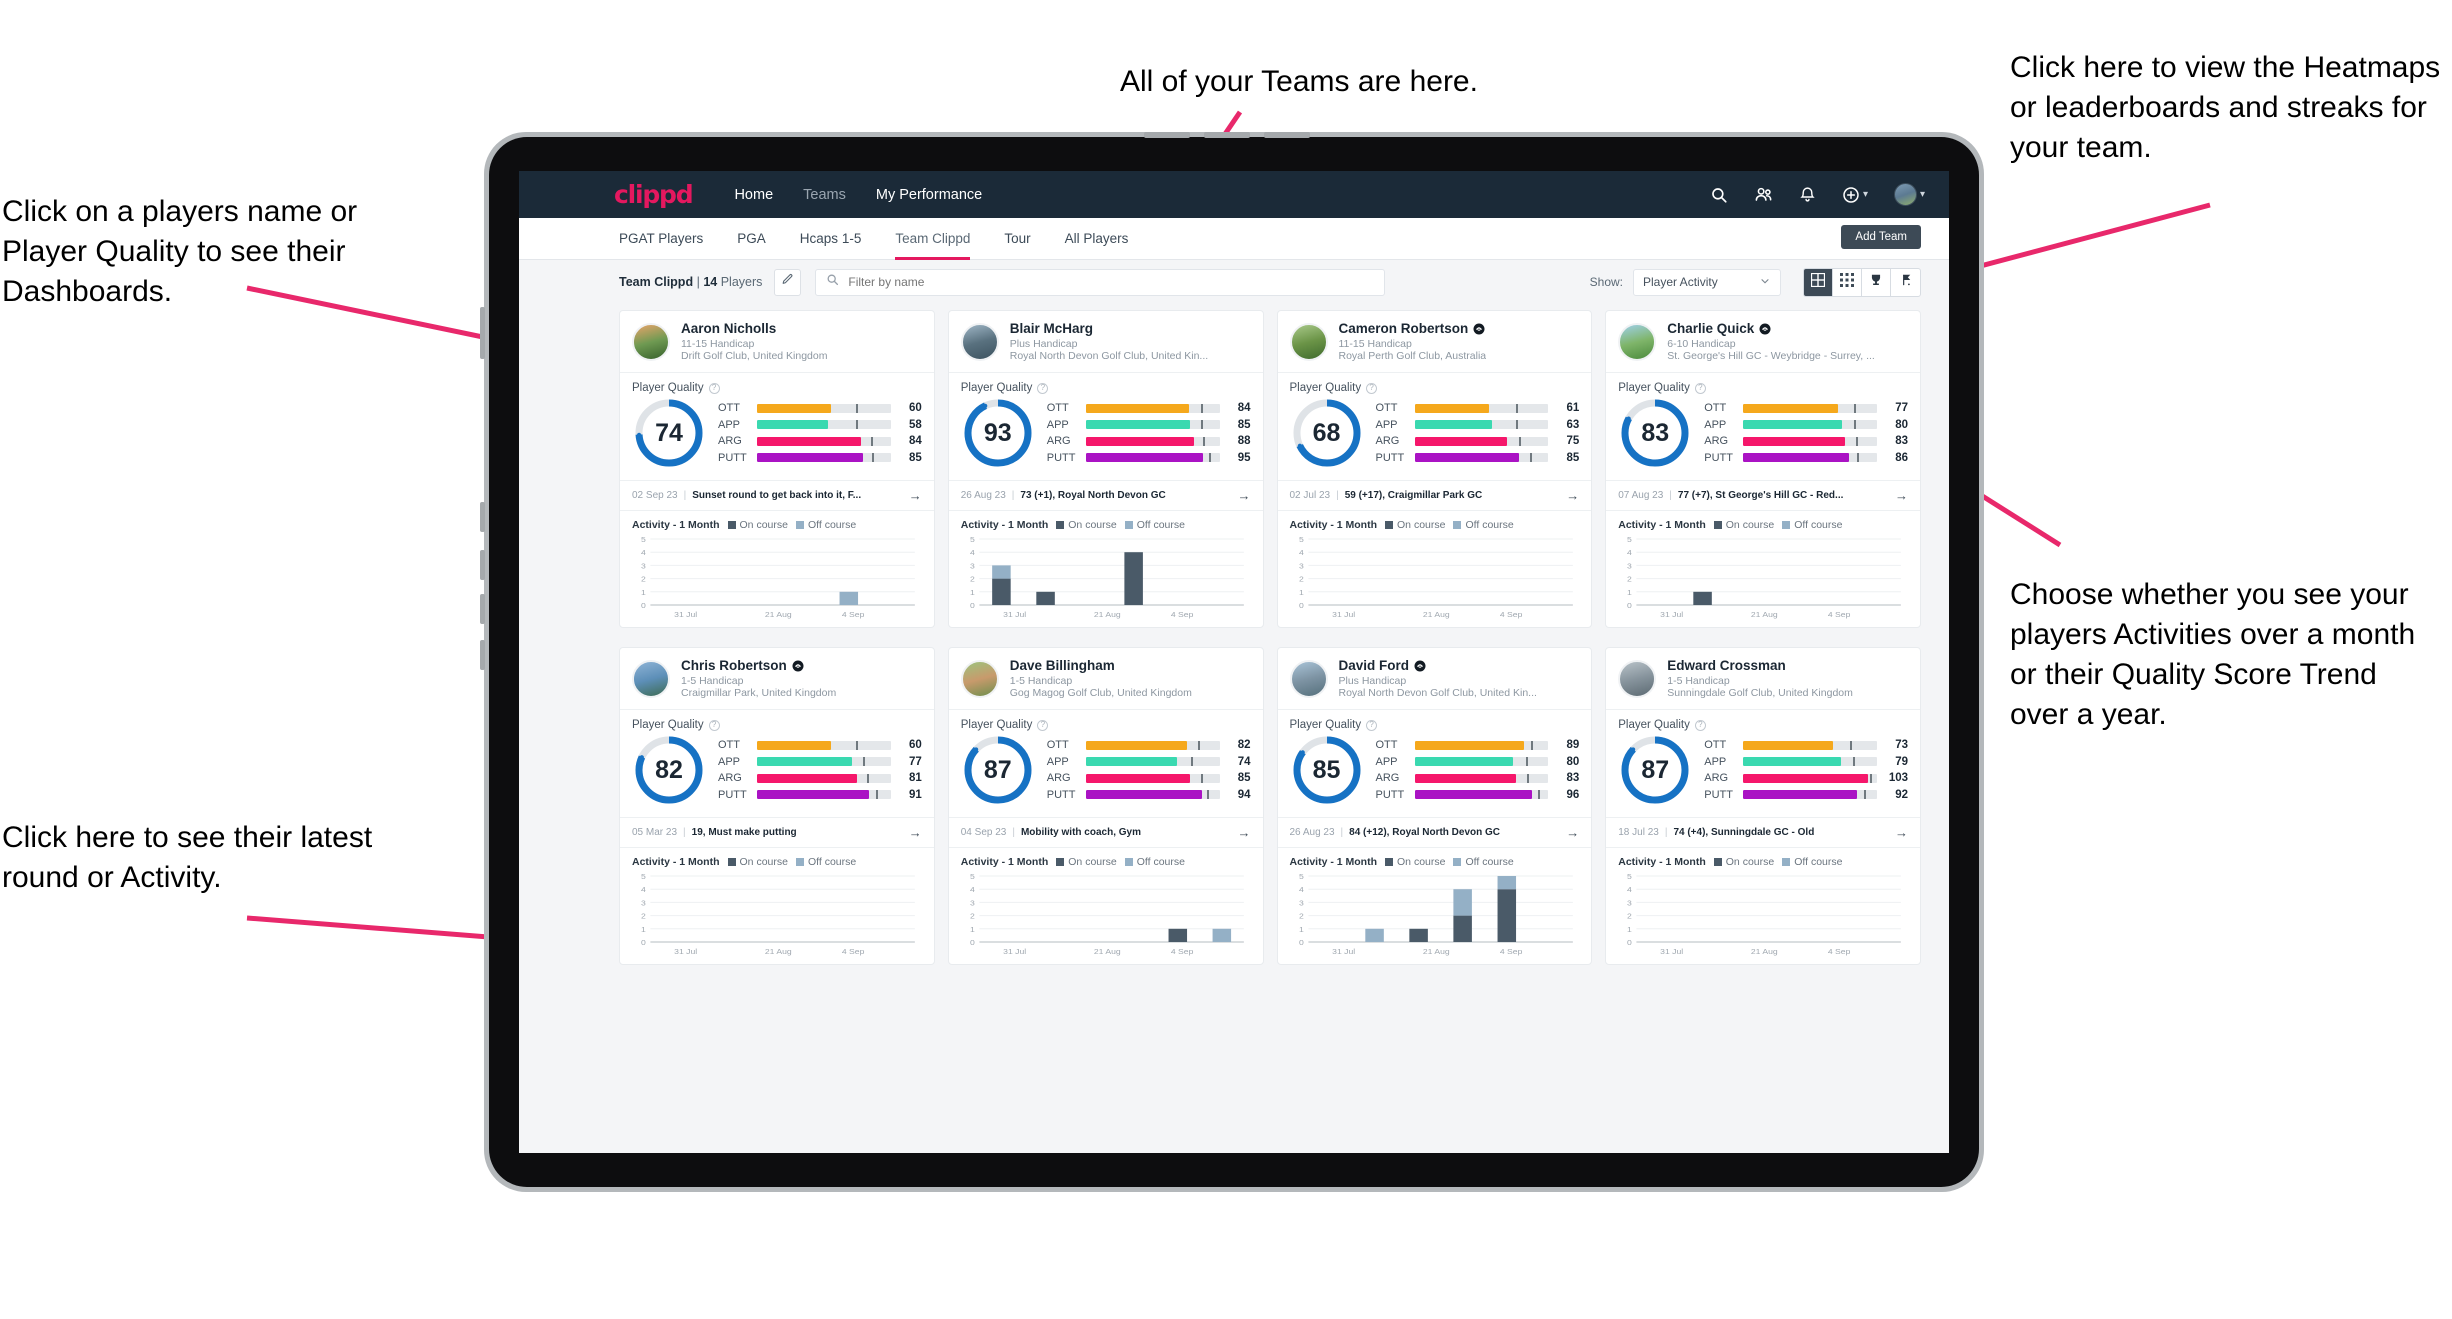  Describe the element at coordinates (1327, 433) in the screenshot. I see `quality-score-ring: 68` at that location.